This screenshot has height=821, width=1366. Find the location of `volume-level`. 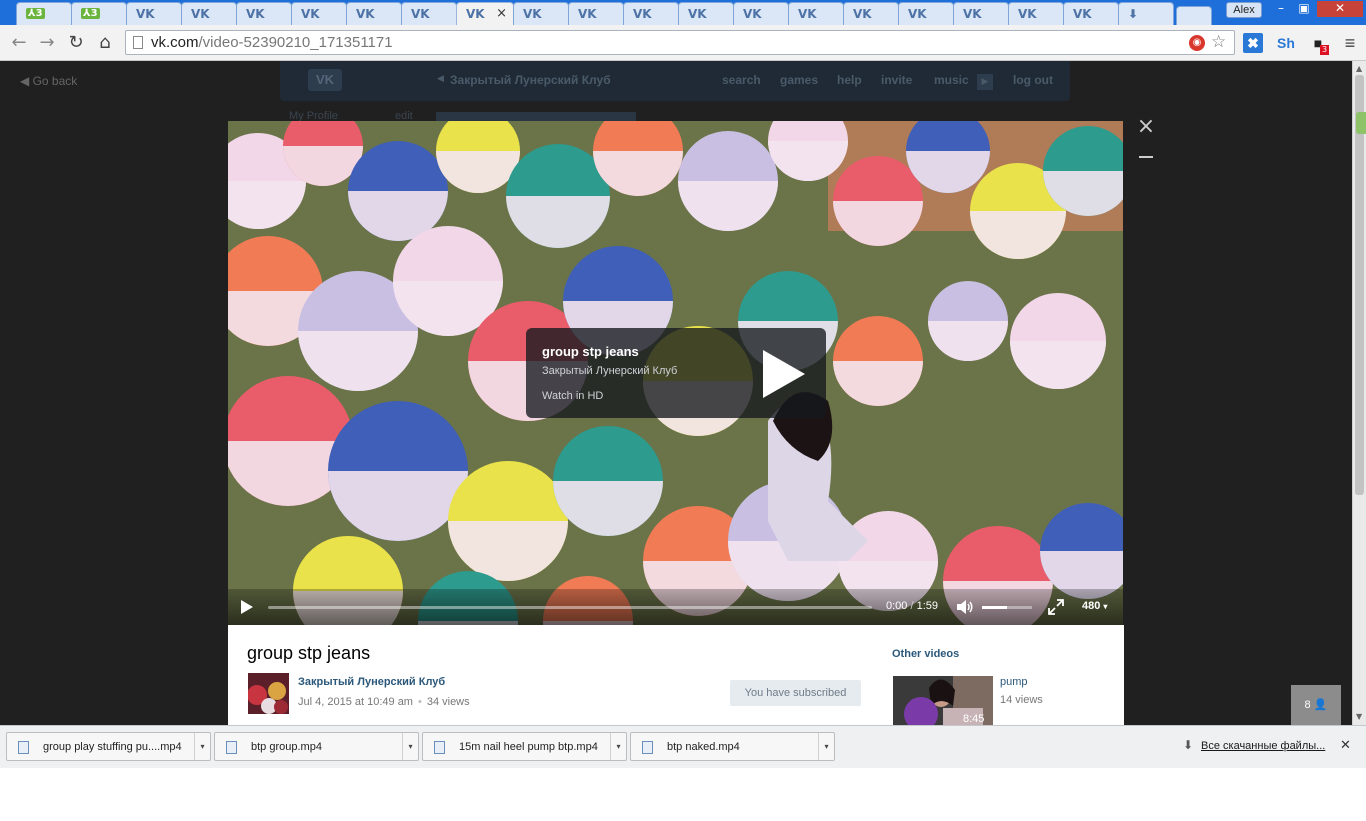

volume-level is located at coordinates (994, 607).